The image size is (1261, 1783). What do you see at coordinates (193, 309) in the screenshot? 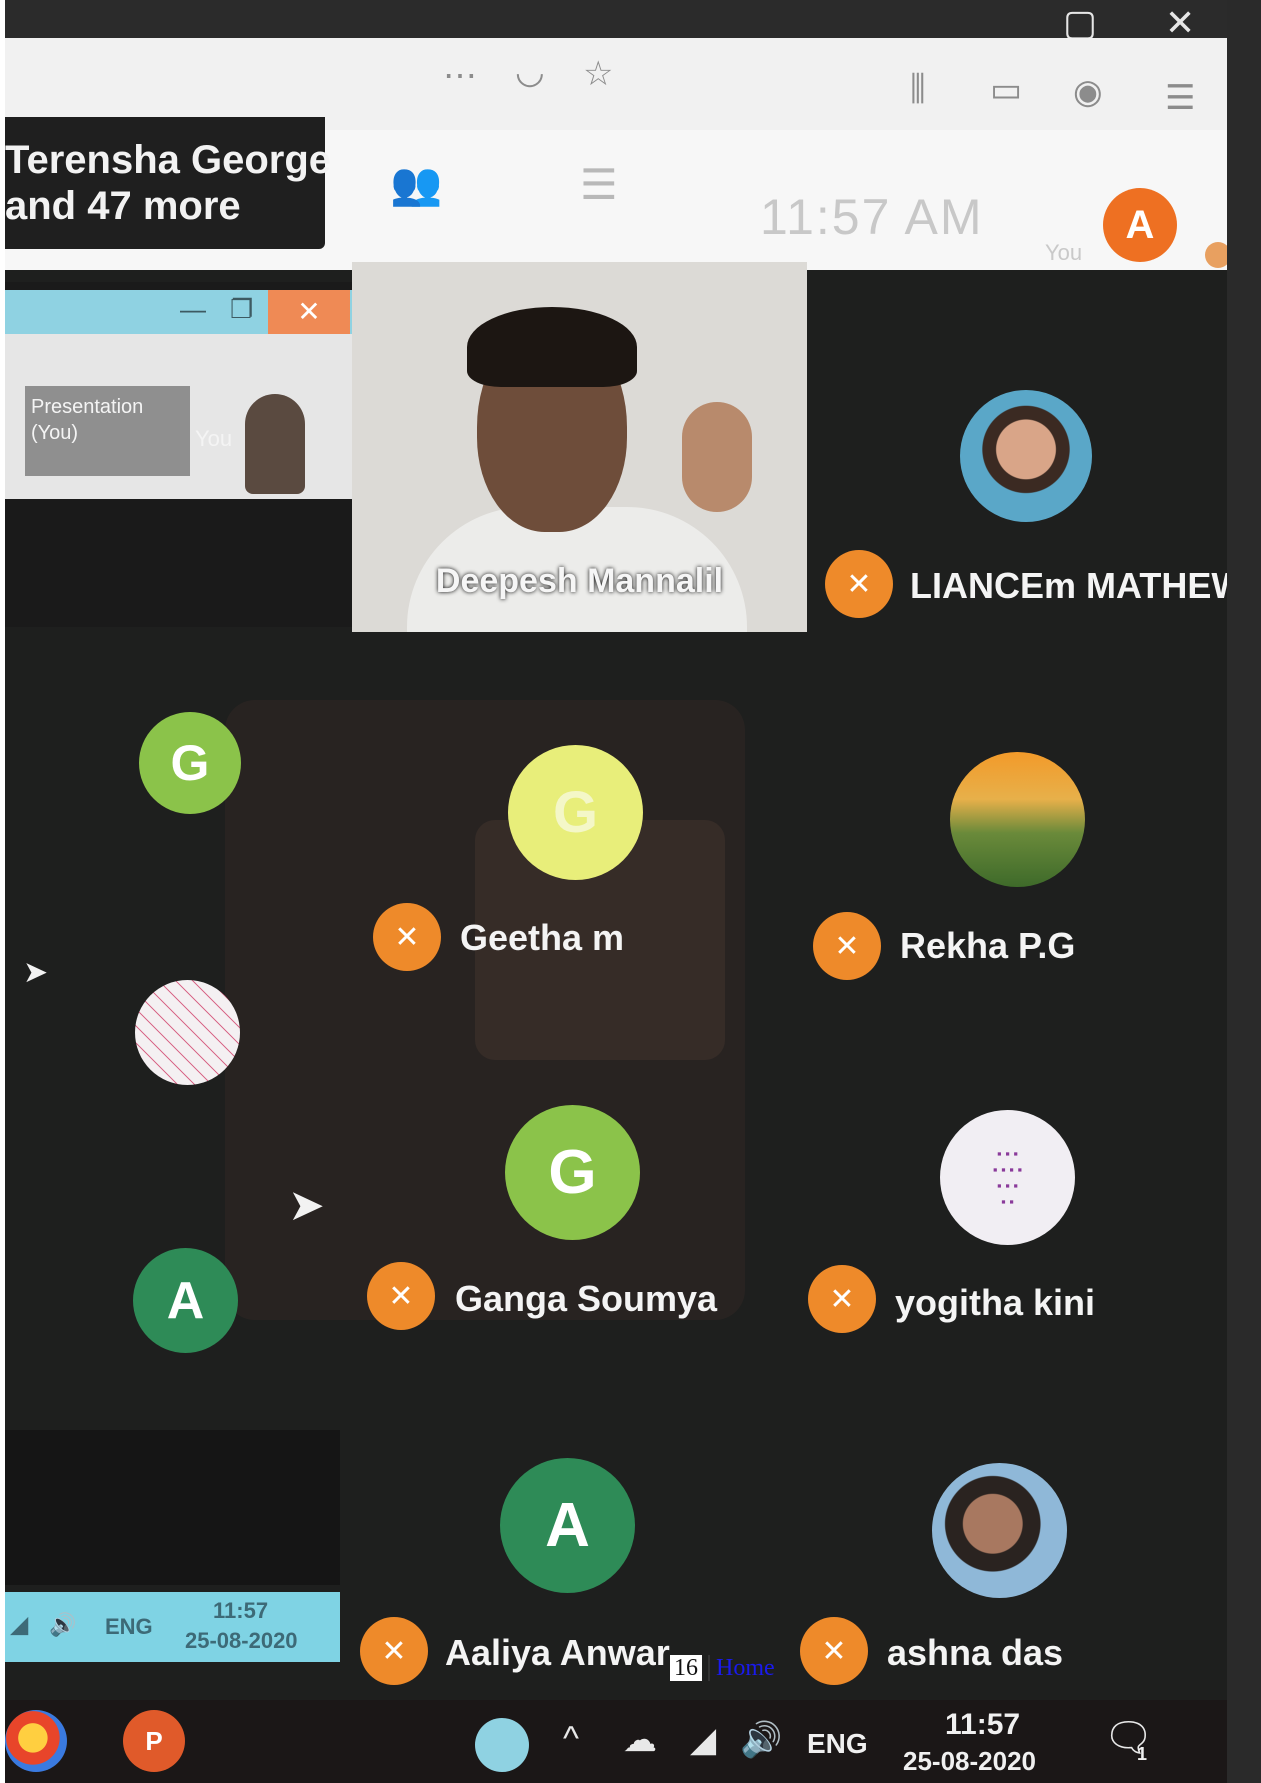
I see `minimize-icon: —` at bounding box center [193, 309].